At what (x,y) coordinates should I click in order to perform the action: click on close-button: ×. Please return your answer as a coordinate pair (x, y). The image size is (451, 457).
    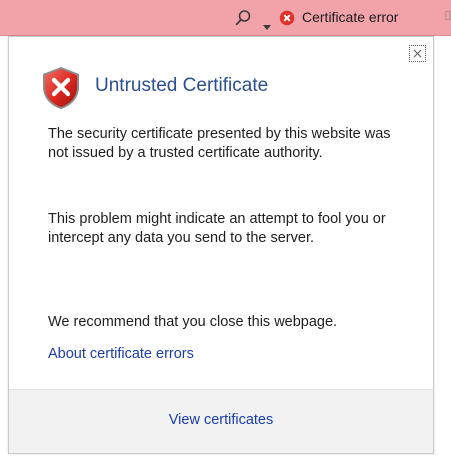
    Looking at the image, I should click on (417, 53).